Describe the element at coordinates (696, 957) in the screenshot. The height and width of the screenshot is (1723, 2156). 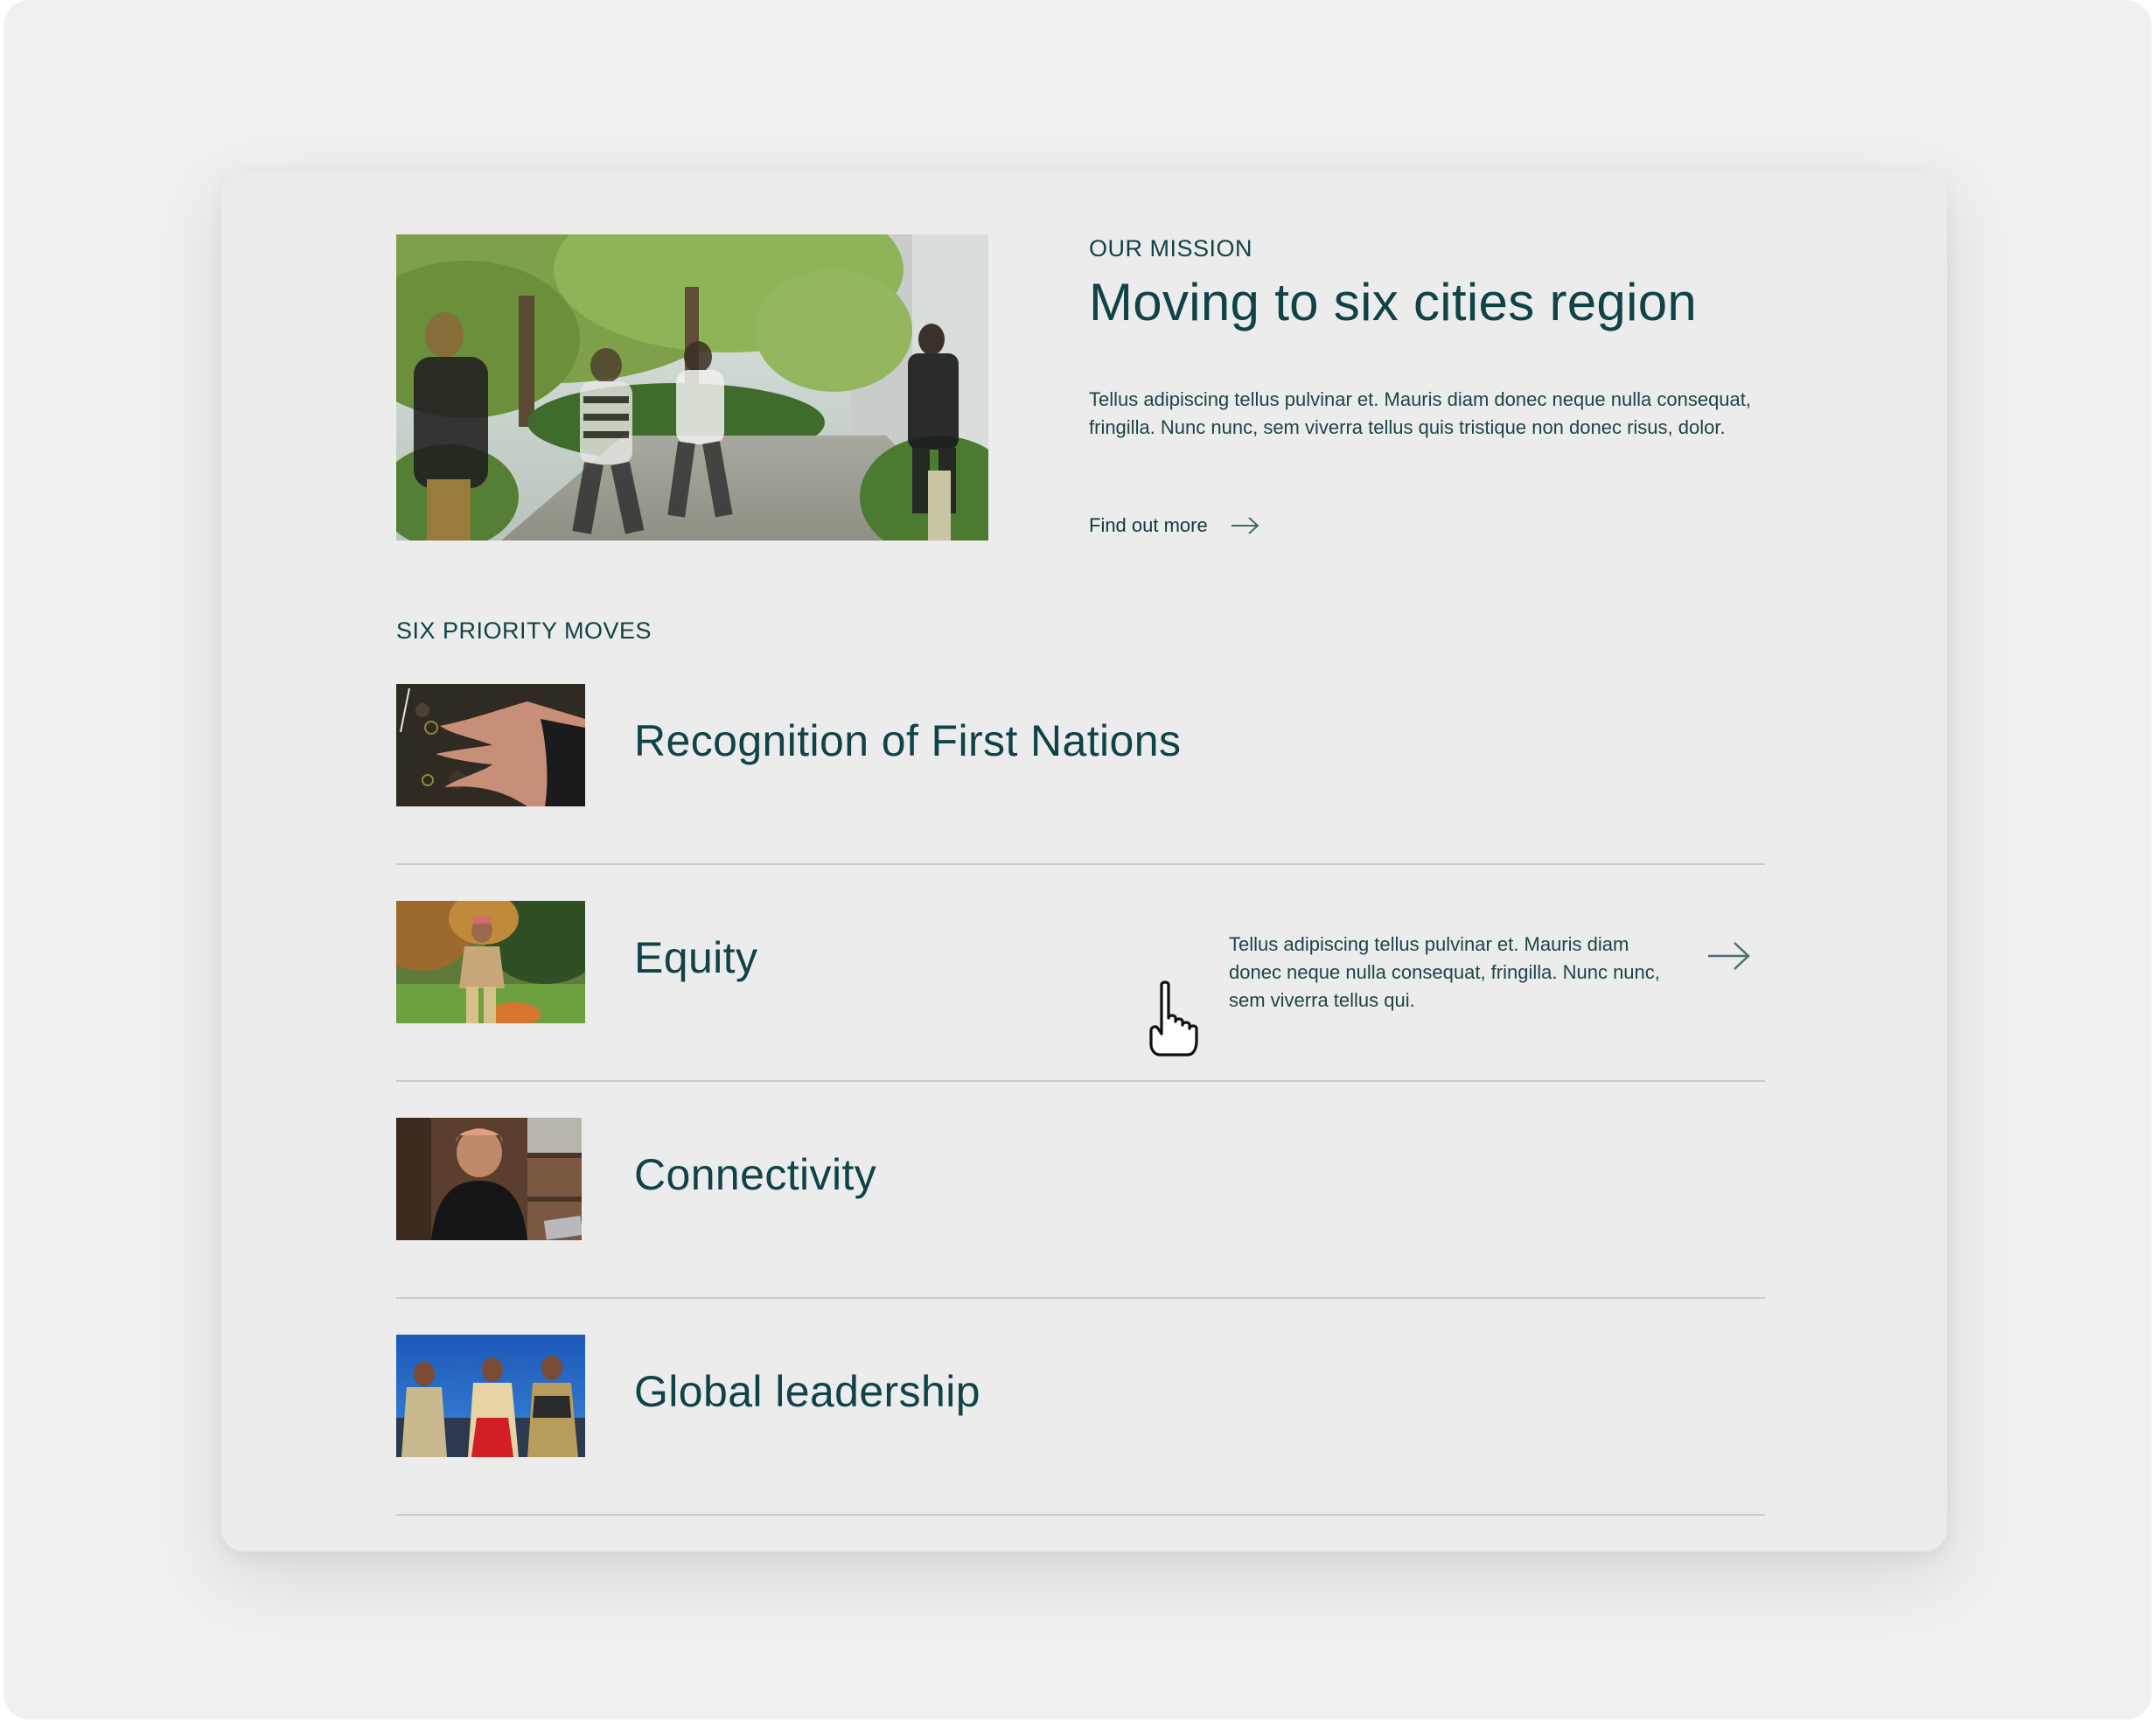
I see `move-title: Equity` at that location.